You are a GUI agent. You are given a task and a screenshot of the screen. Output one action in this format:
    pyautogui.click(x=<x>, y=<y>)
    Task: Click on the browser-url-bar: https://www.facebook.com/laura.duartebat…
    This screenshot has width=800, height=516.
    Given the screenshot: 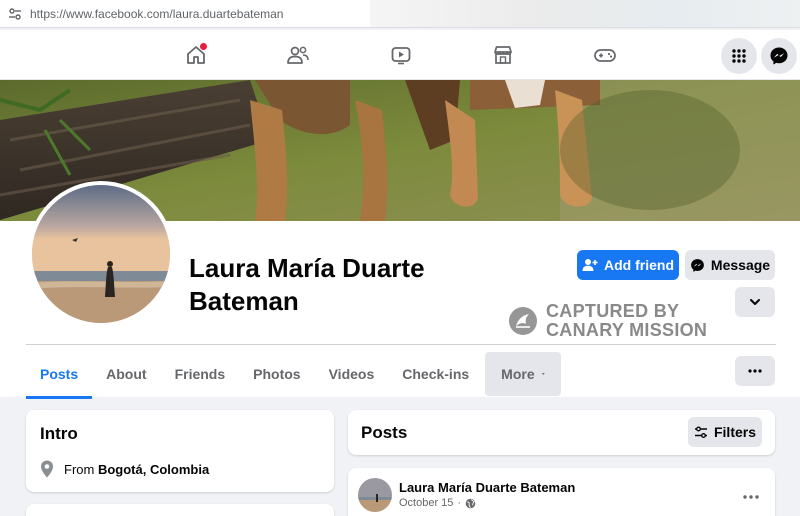 What is the action you would take?
    pyautogui.click(x=400, y=14)
    